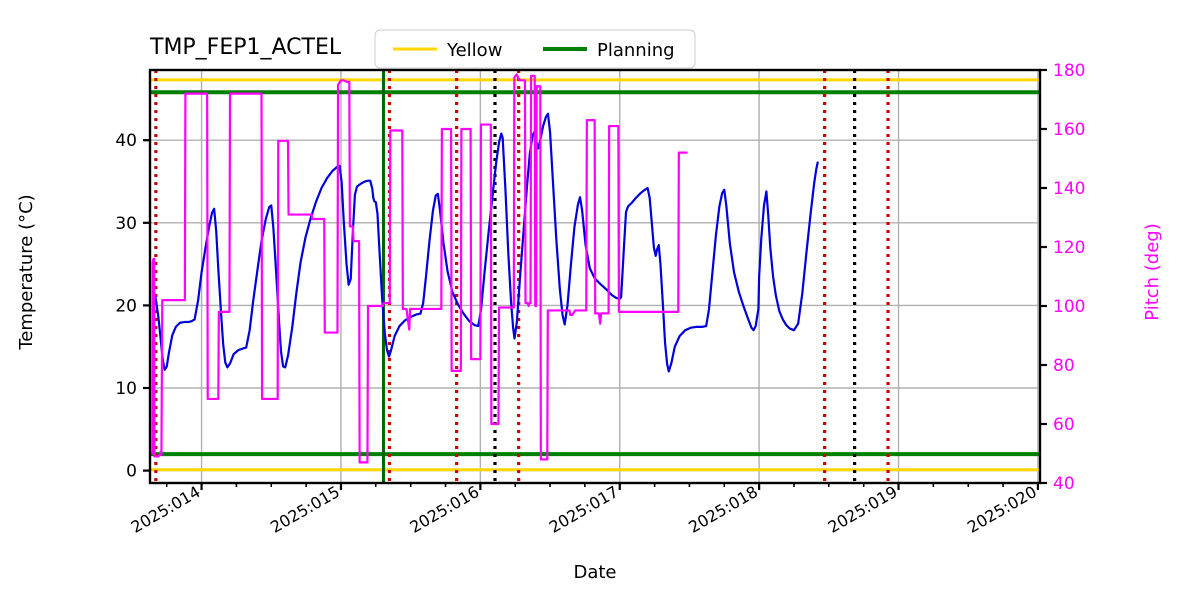 The image size is (1200, 600). Describe the element at coordinates (126, 306) in the screenshot. I see `y-tick-label: 20` at that location.